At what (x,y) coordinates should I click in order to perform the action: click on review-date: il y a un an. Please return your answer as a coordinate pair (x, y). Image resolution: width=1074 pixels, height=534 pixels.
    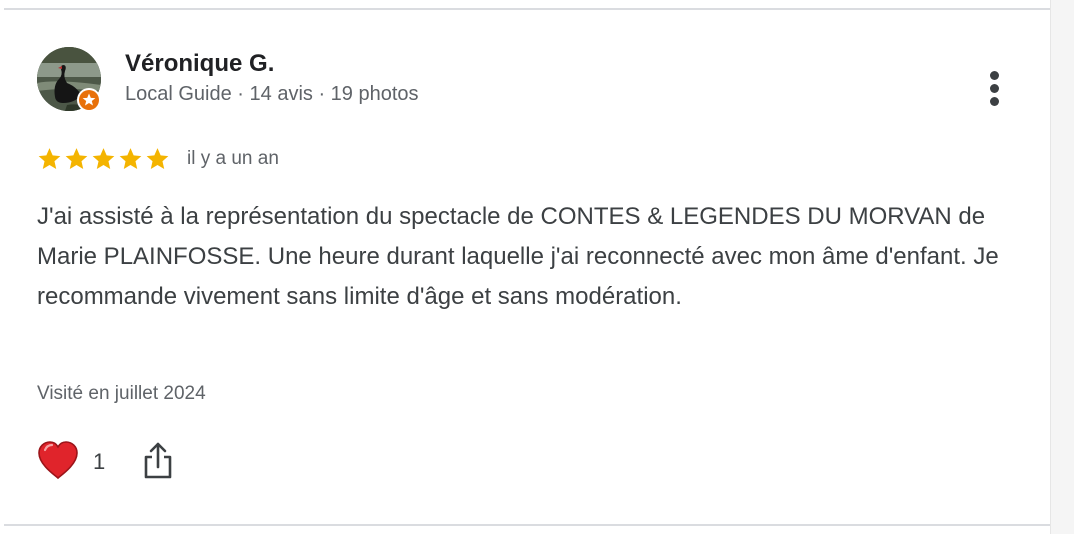
    Looking at the image, I should click on (233, 158).